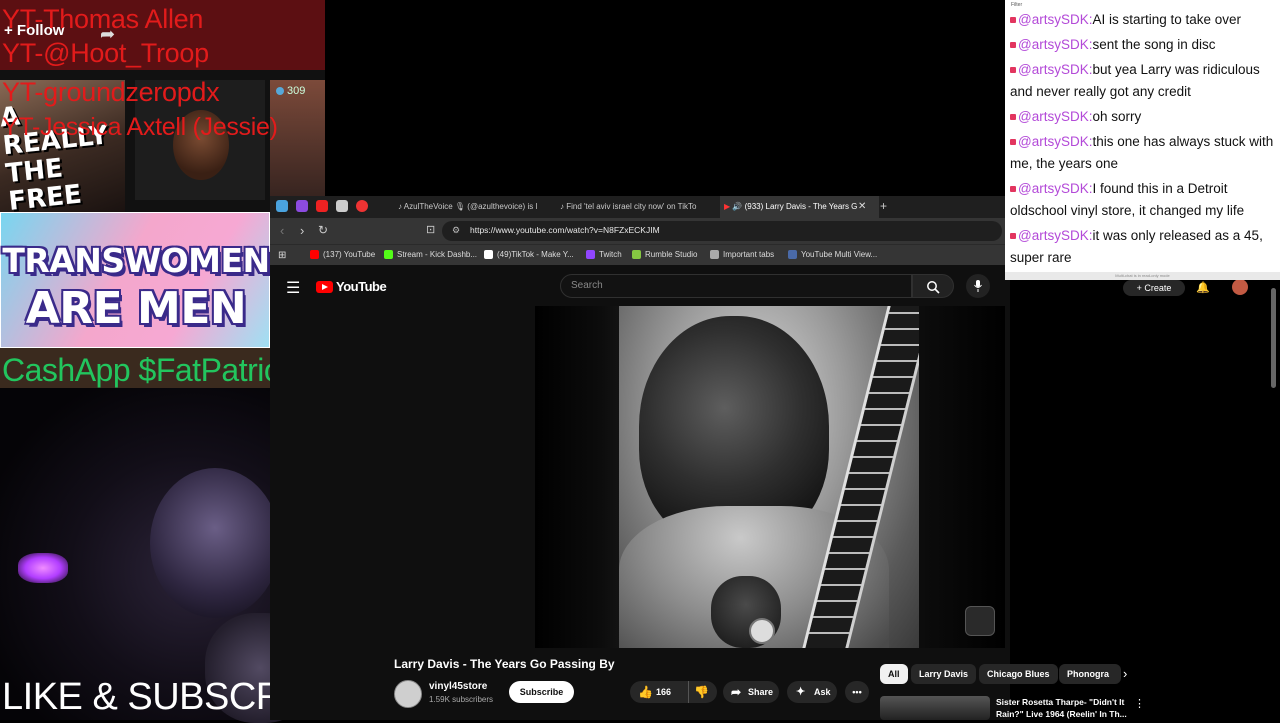 The height and width of the screenshot is (723, 1280). Describe the element at coordinates (458, 686) in the screenshot. I see `channel-name: vinyl45store` at that location.